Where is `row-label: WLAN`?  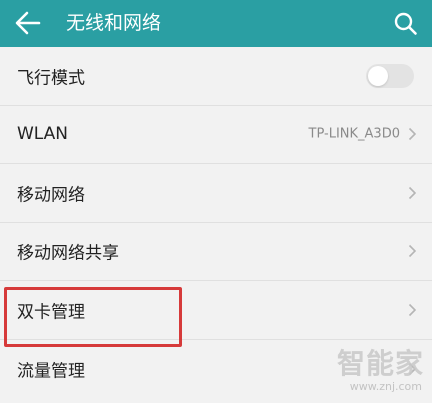
row-label: WLAN is located at coordinates (43, 134).